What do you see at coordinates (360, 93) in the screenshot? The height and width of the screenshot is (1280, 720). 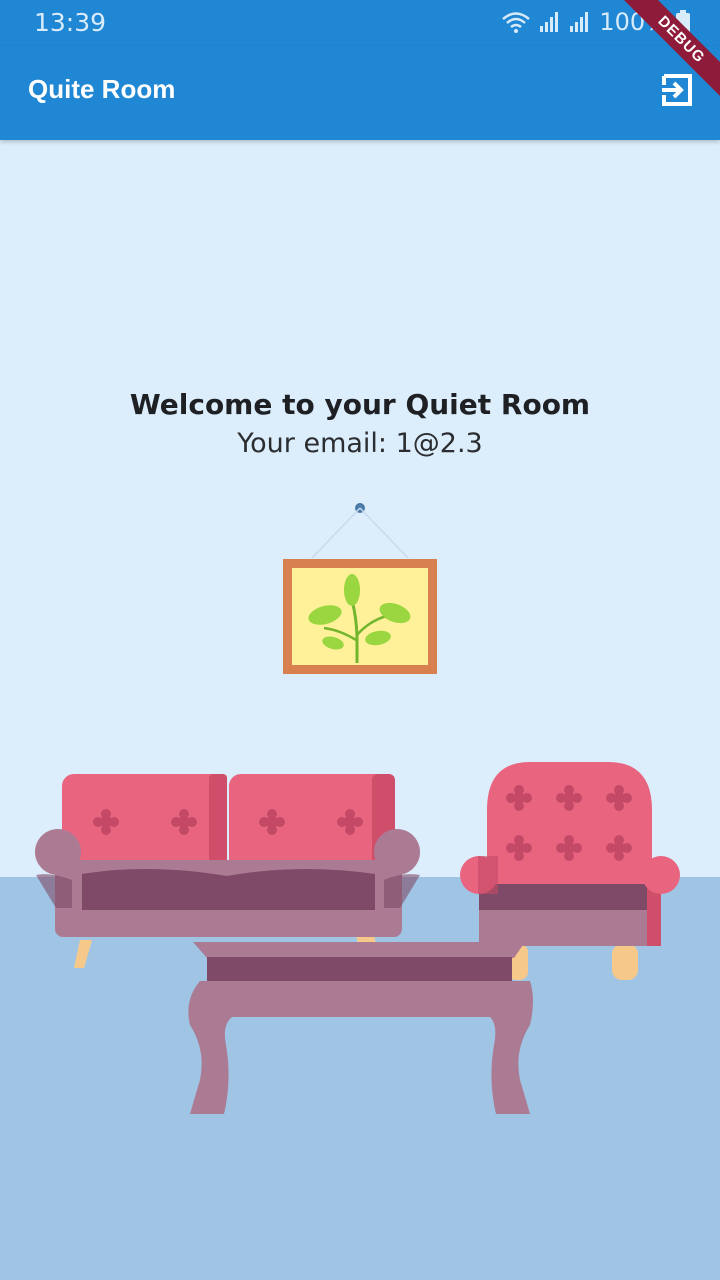 I see `app-bar: Quite Room` at bounding box center [360, 93].